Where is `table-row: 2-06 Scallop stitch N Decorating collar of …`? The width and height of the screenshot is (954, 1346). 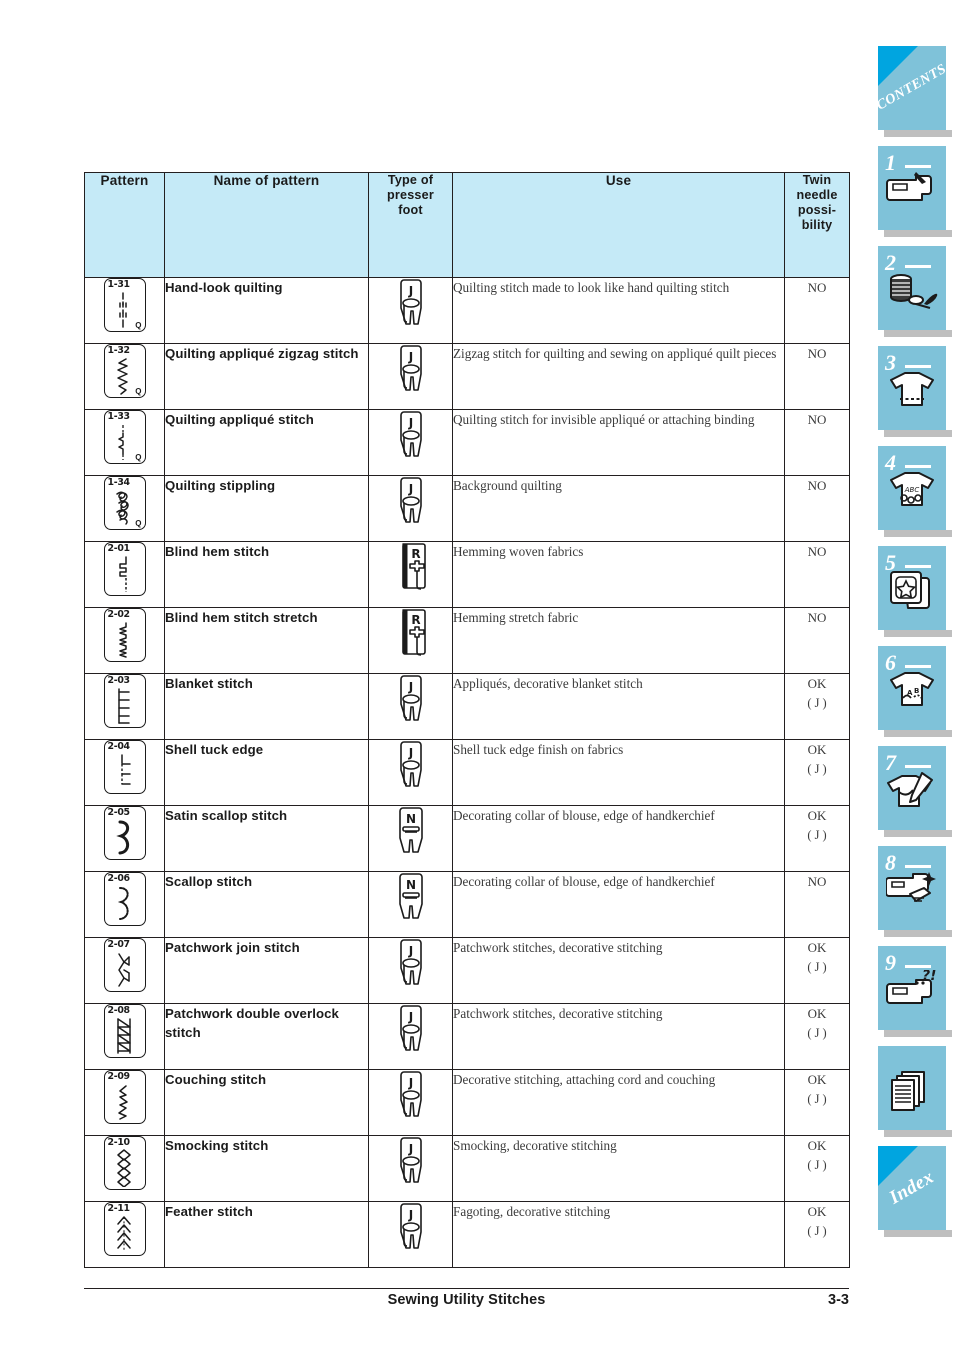 table-row: 2-06 Scallop stitch N Decorating collar of … is located at coordinates (467, 904).